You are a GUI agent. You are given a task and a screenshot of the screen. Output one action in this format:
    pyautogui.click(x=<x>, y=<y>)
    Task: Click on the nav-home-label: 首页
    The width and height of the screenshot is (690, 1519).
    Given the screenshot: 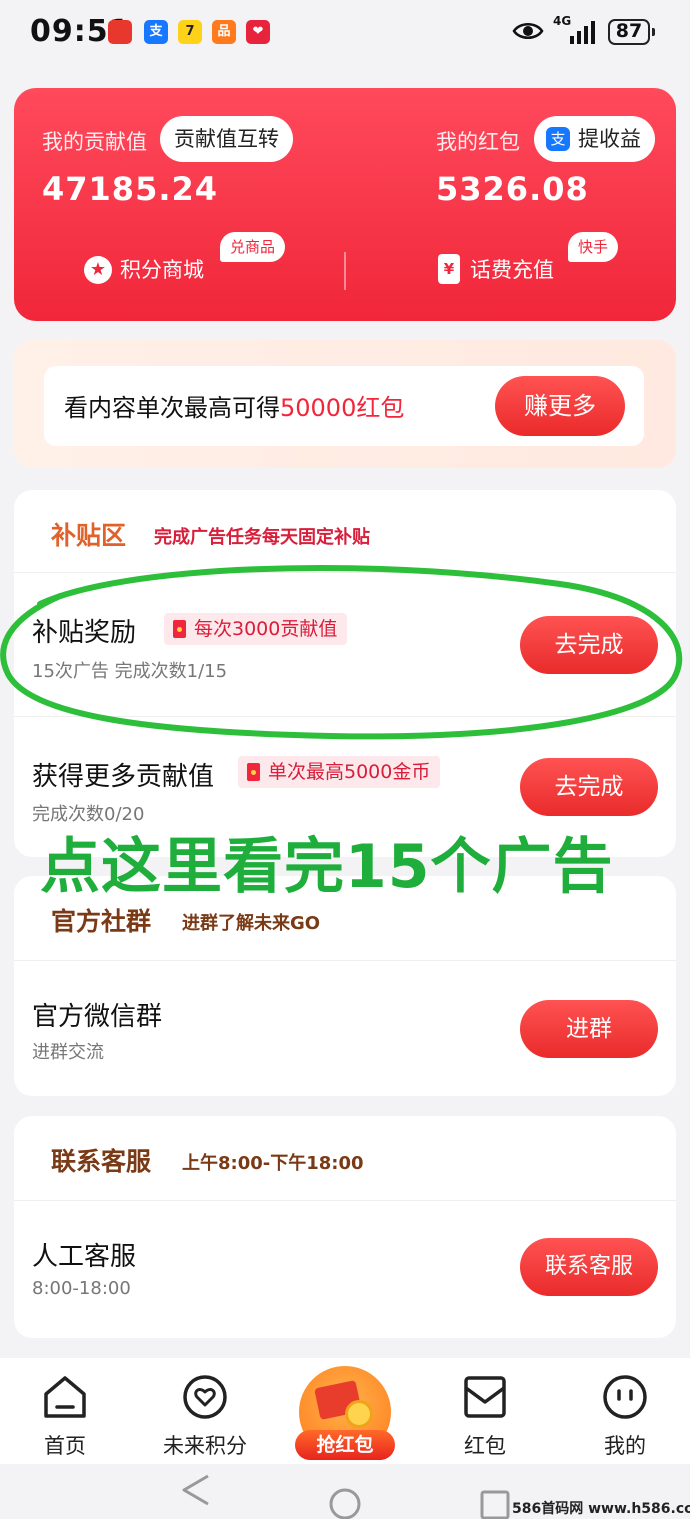 What is the action you would take?
    pyautogui.click(x=65, y=1446)
    